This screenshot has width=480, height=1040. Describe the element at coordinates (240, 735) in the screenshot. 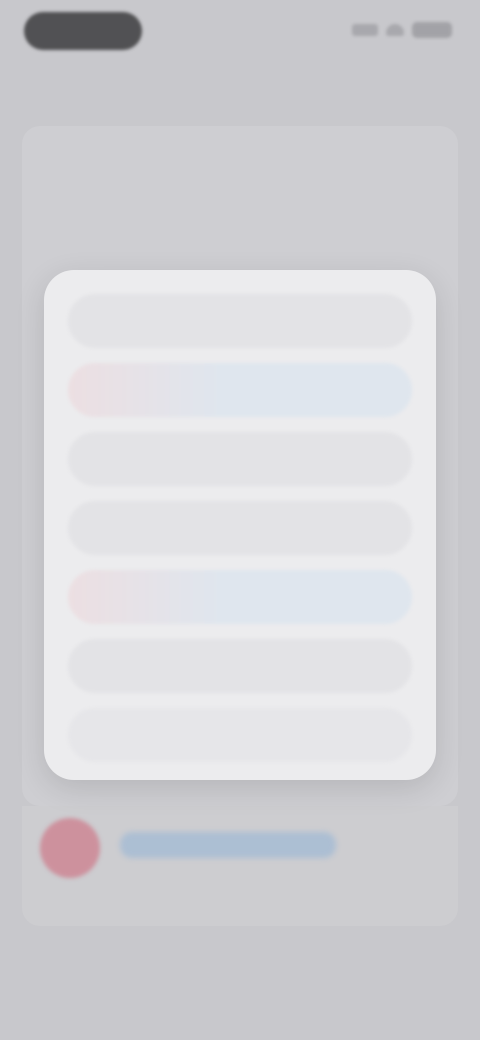

I see `delete-menu-item` at that location.